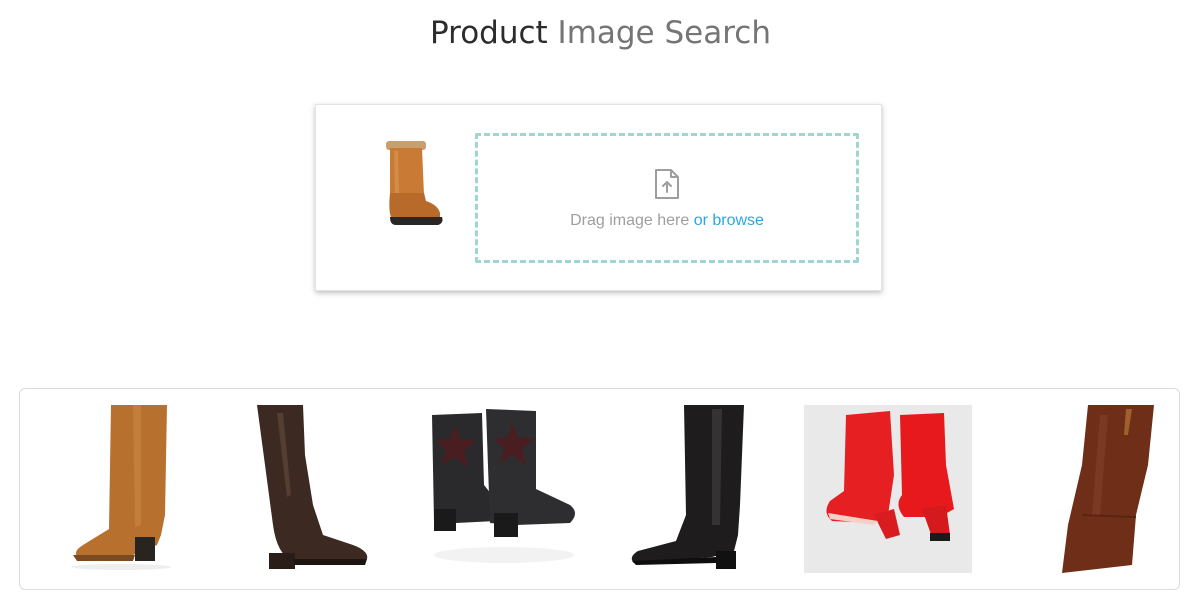 This screenshot has height=610, width=1201. I want to click on result-black-riding-boot, so click(696, 489).